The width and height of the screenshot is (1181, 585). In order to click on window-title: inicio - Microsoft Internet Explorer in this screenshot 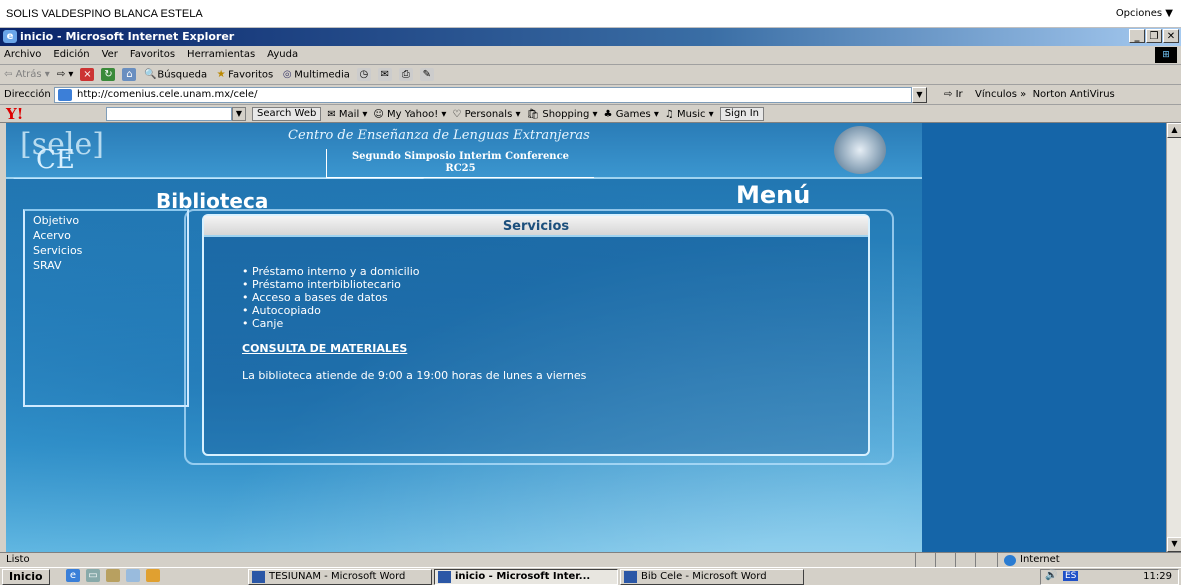, I will do `click(127, 36)`.